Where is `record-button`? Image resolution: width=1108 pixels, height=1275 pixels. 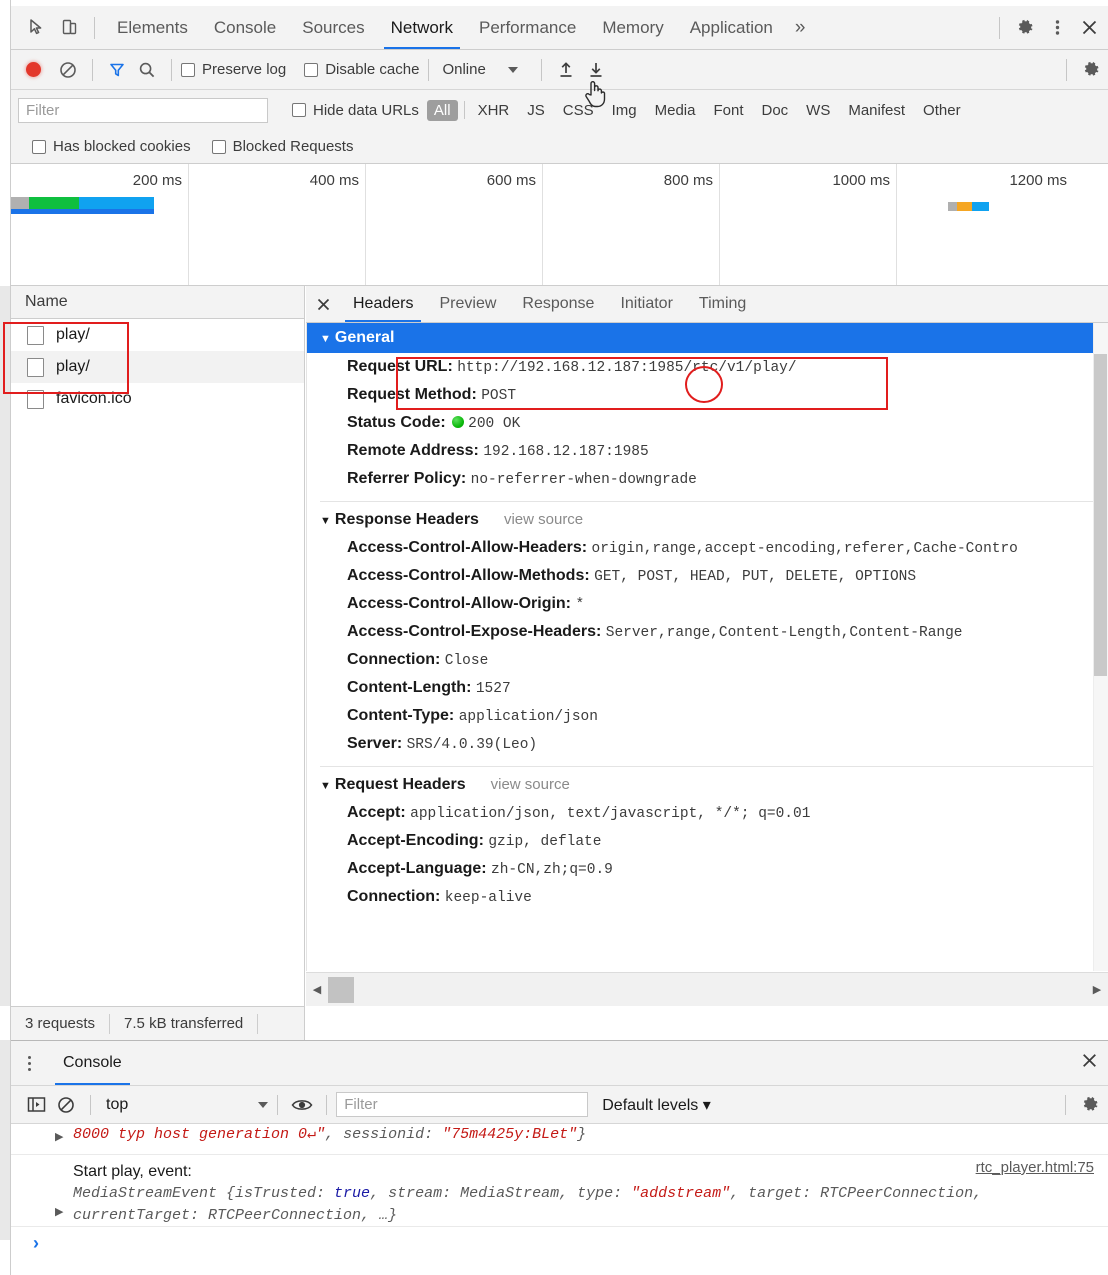 record-button is located at coordinates (33, 69).